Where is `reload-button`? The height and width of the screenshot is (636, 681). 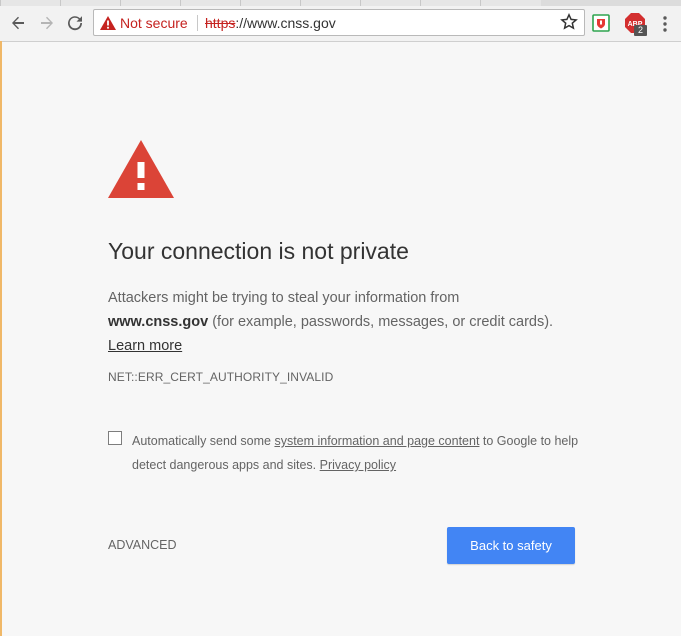
reload-button is located at coordinates (75, 23).